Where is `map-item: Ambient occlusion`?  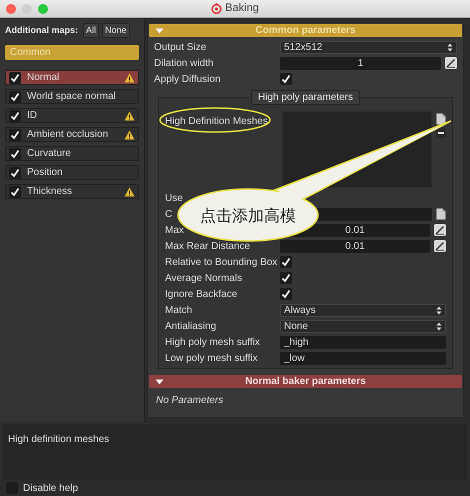
map-item: Ambient occlusion is located at coordinates (72, 134).